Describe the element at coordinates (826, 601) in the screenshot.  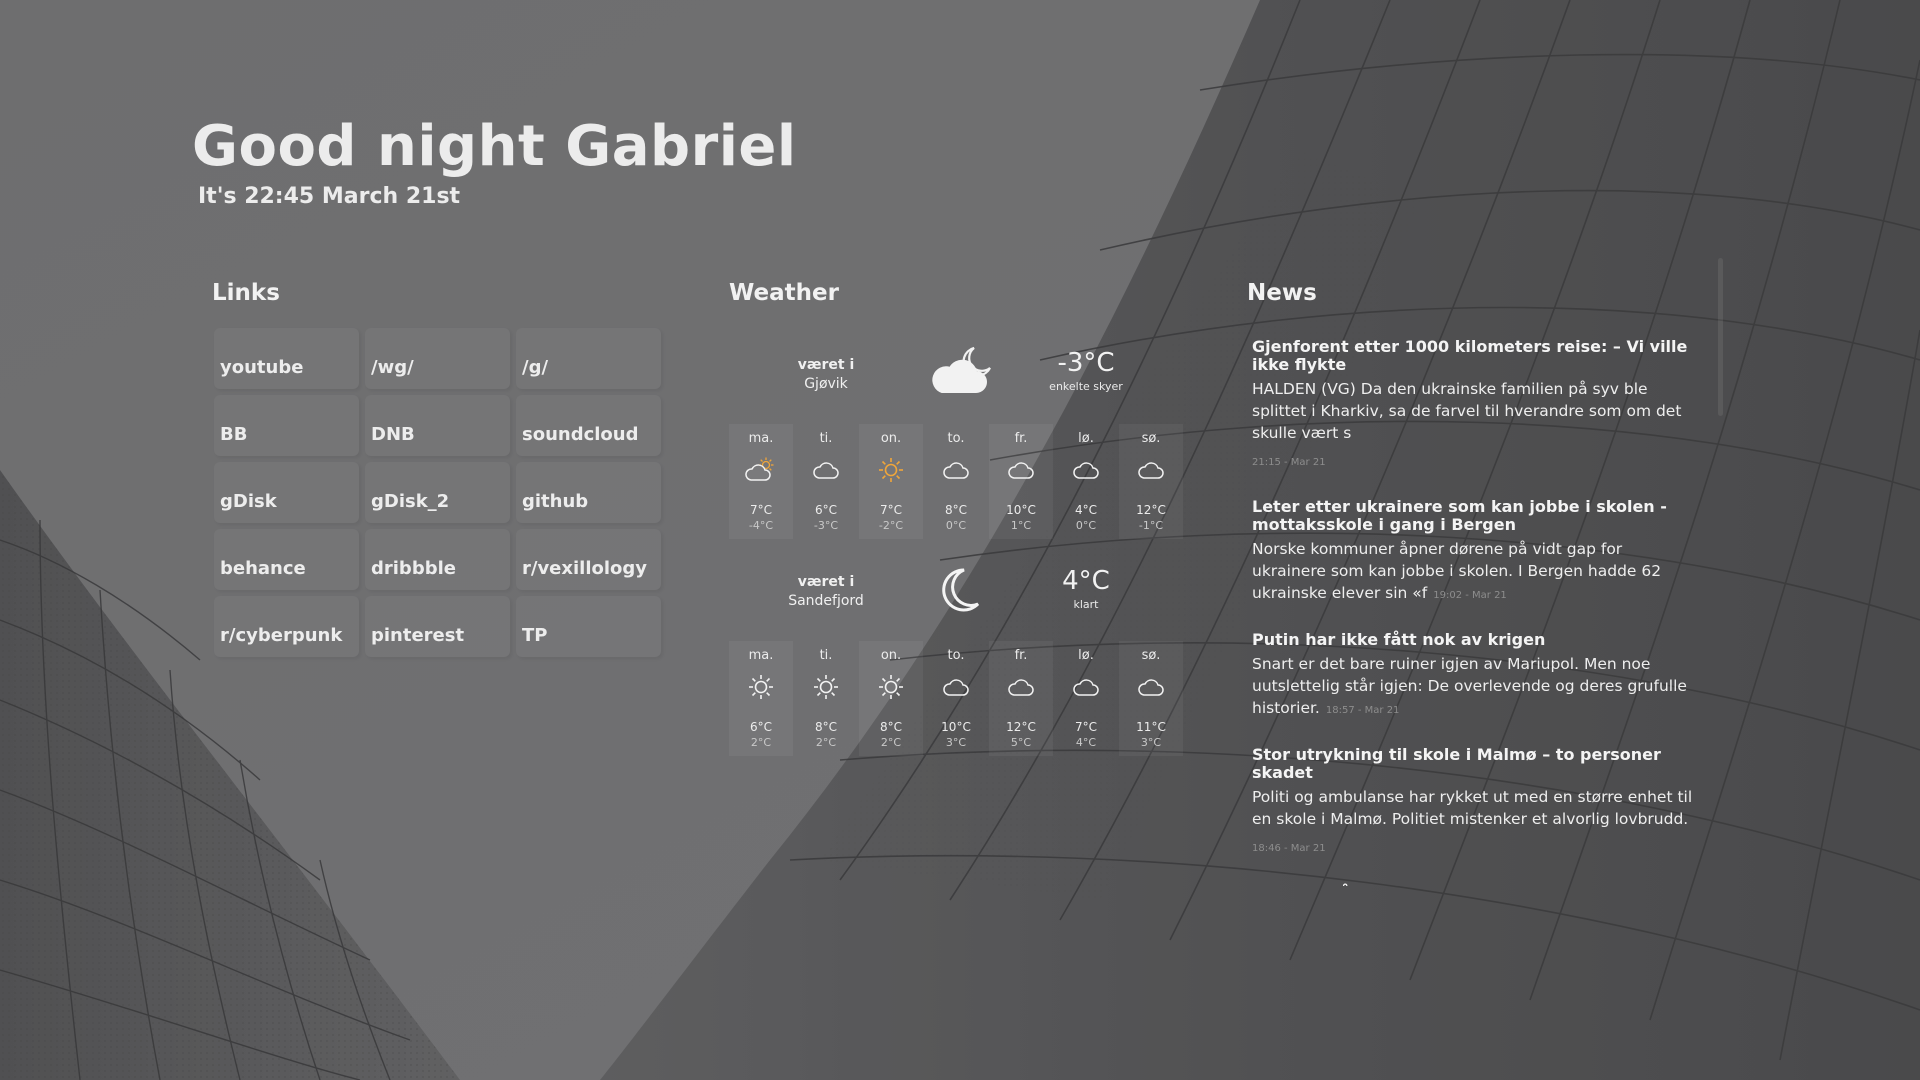
I see `weather-city: Sandefjord` at that location.